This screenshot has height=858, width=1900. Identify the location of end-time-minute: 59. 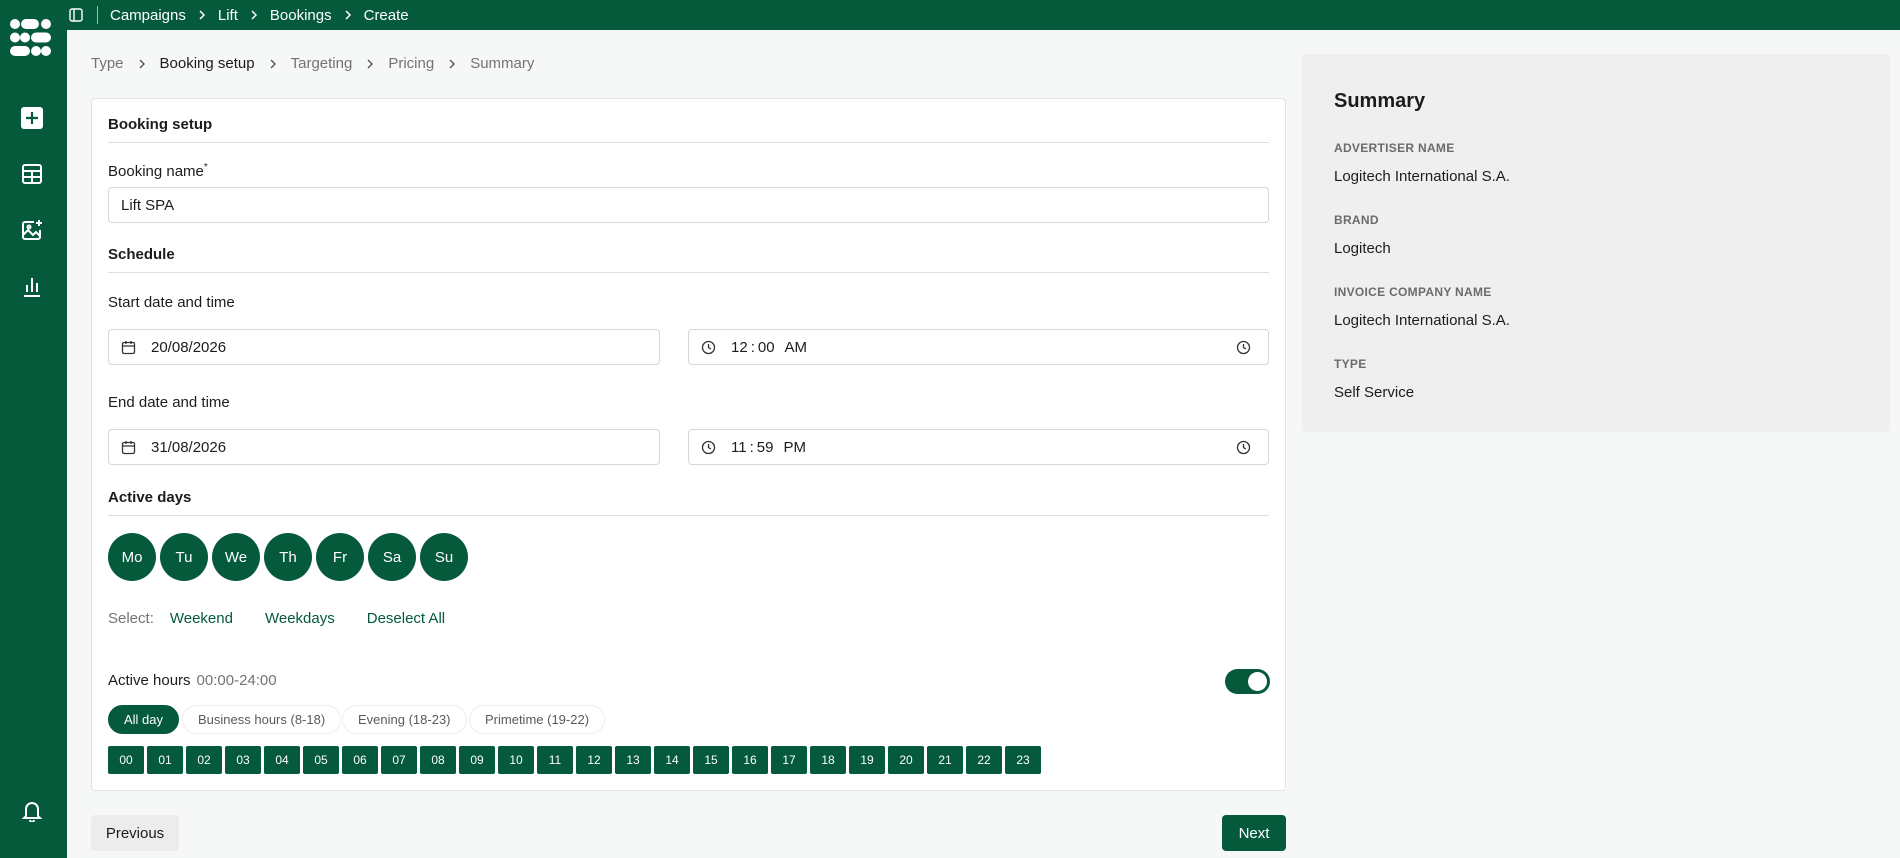
(765, 447).